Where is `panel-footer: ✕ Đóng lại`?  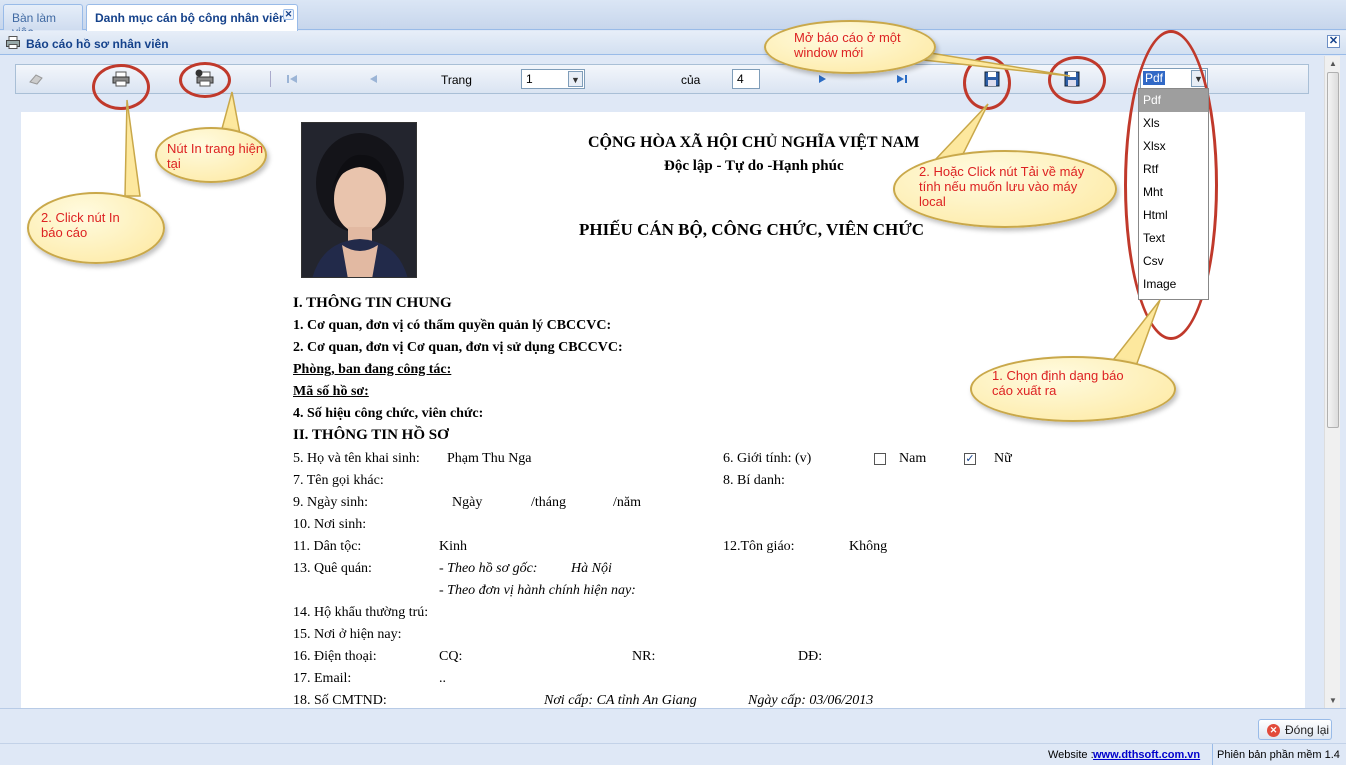
panel-footer: ✕ Đóng lại is located at coordinates (673, 725).